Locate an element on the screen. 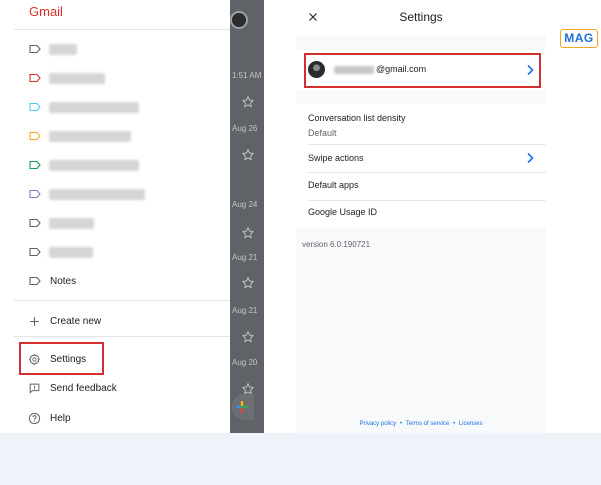 The height and width of the screenshot is (485, 601). gmail-logo: Gmail is located at coordinates (46, 11).